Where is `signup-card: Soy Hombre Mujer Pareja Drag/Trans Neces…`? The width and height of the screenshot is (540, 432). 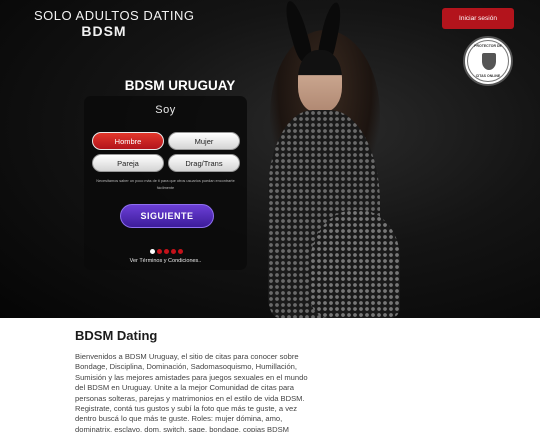
signup-card: Soy Hombre Mujer Pareja Drag/Trans Neces… is located at coordinates (165, 183).